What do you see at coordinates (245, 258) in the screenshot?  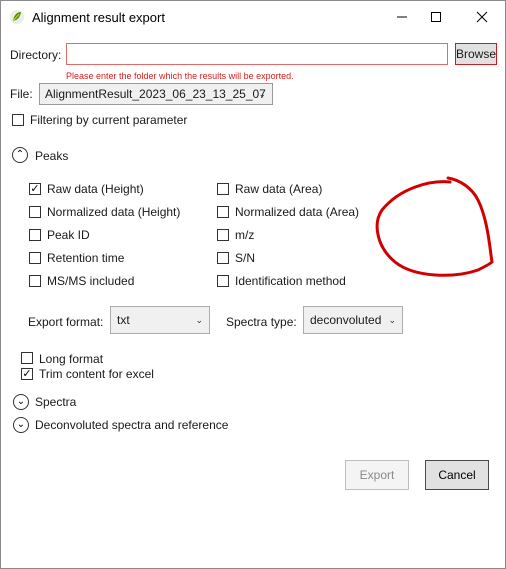 I see `peak-option-label: S/N` at bounding box center [245, 258].